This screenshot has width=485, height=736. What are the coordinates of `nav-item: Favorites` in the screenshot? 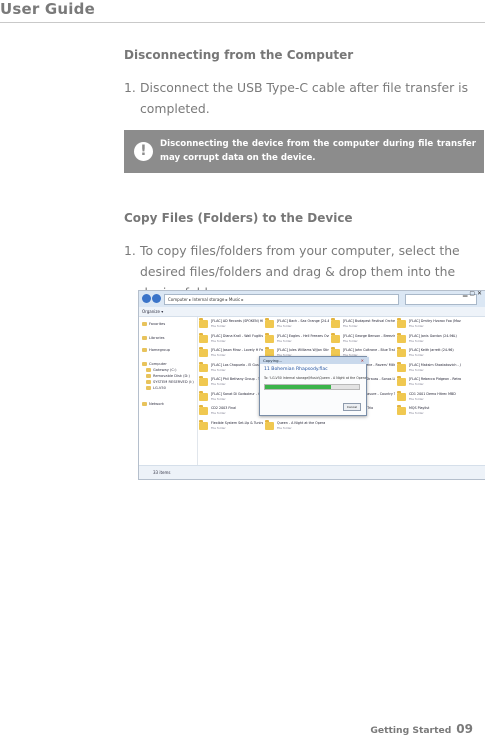 It's located at (153, 324).